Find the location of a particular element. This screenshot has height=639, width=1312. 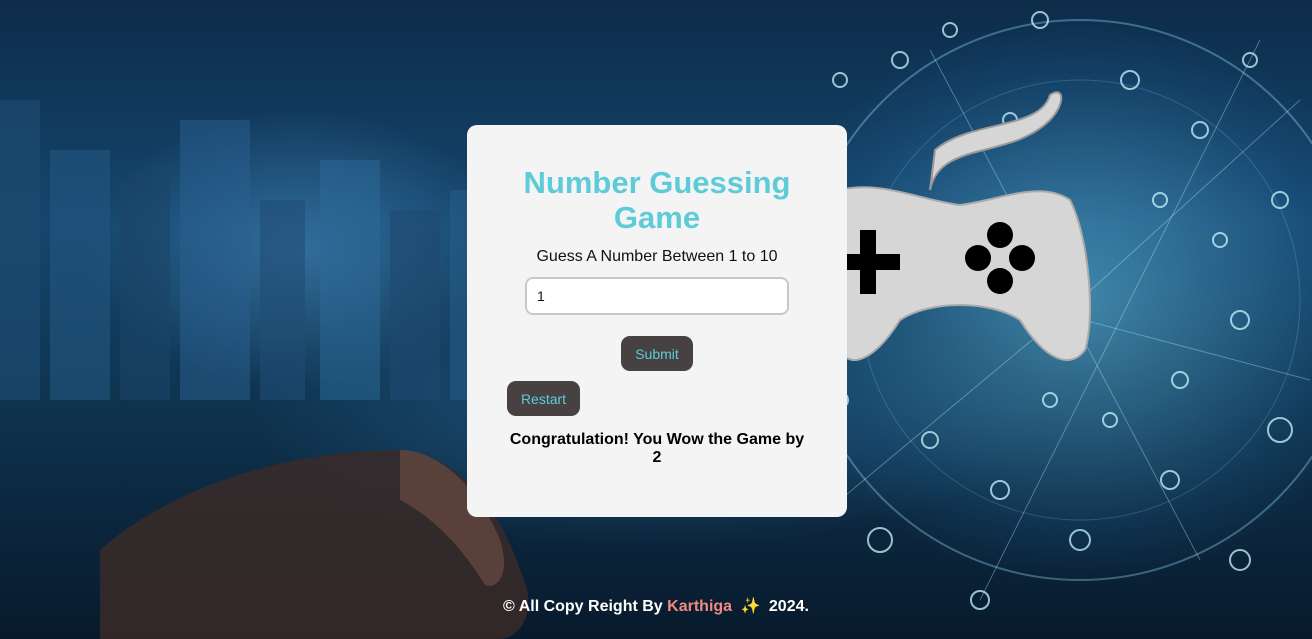

submit-button: Submit is located at coordinates (657, 353).